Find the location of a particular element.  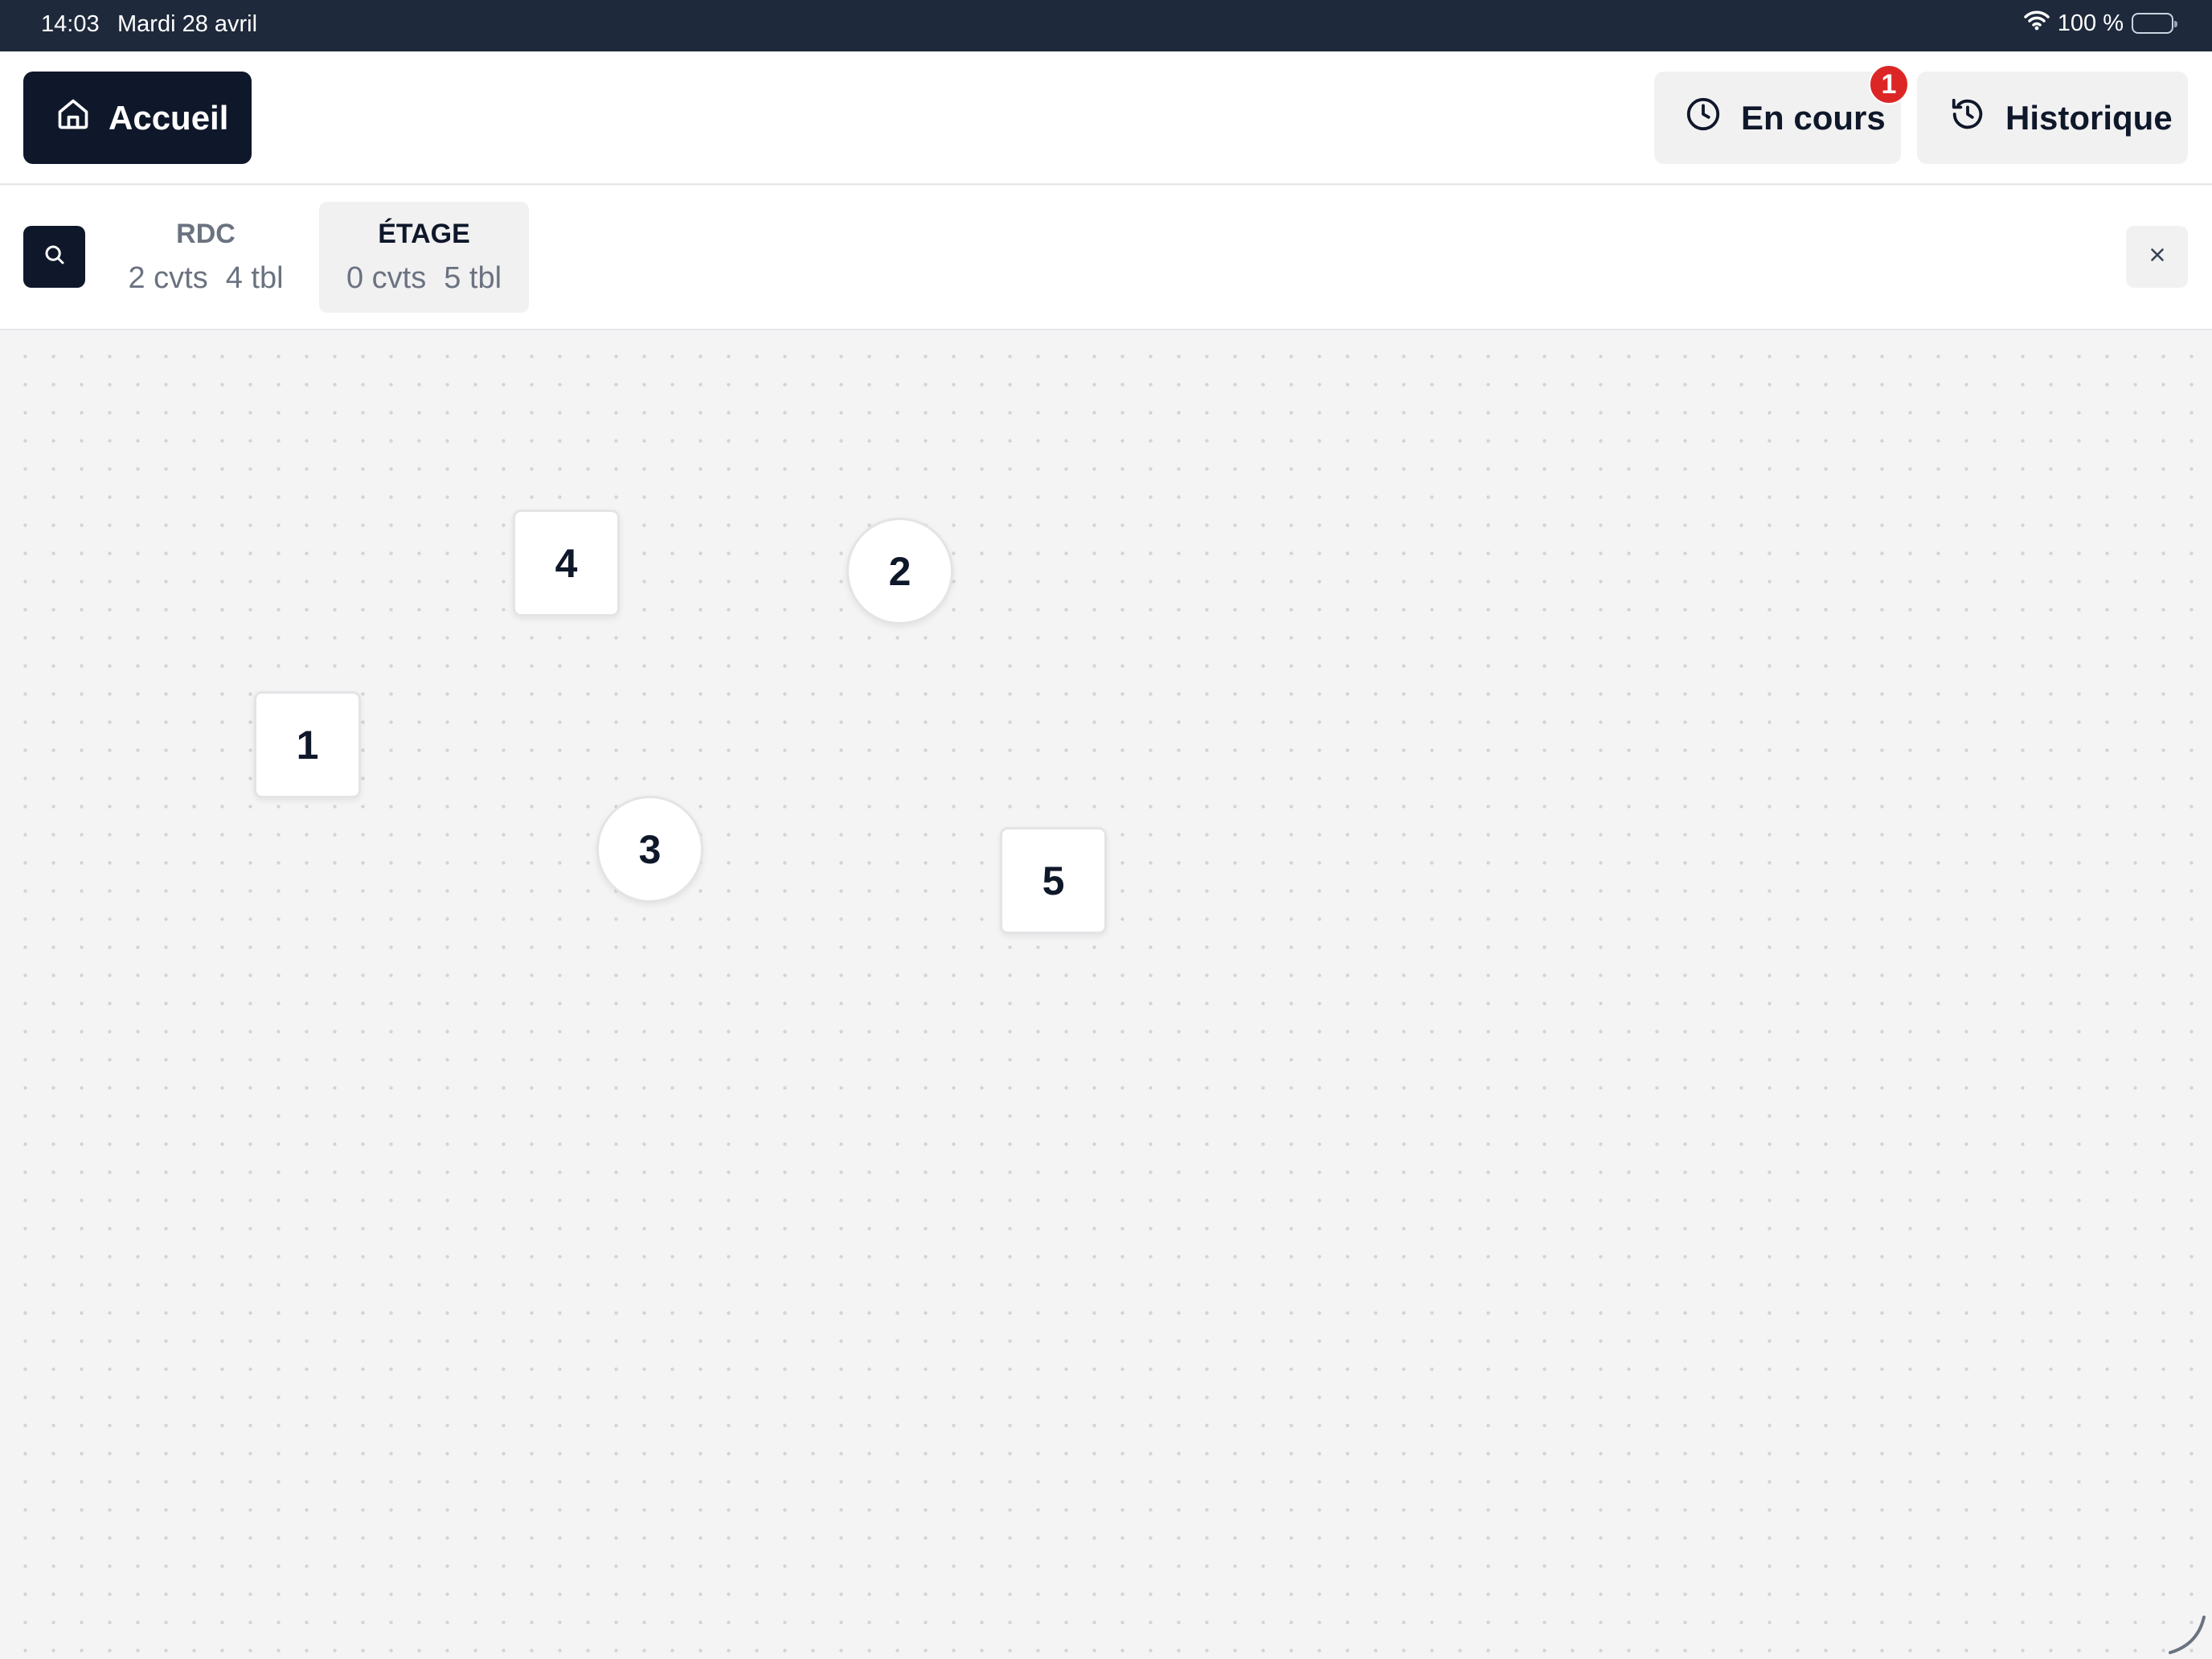

history-icon is located at coordinates (1967, 119).